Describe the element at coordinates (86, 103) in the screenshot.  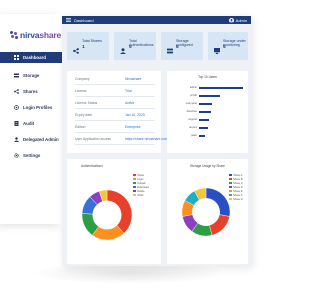
I see `license-key: License Status` at that location.